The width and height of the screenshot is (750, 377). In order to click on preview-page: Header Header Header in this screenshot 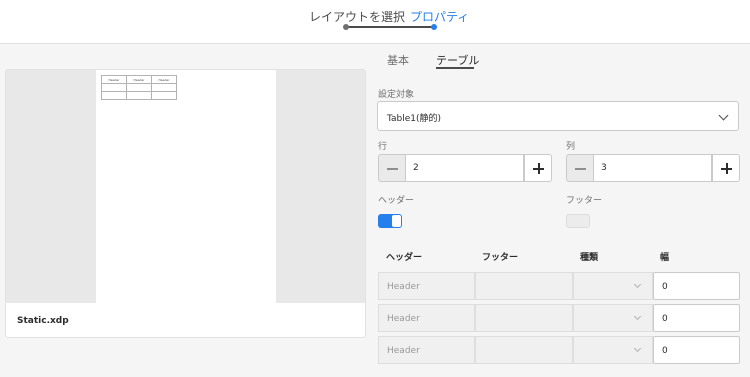, I will do `click(186, 186)`.